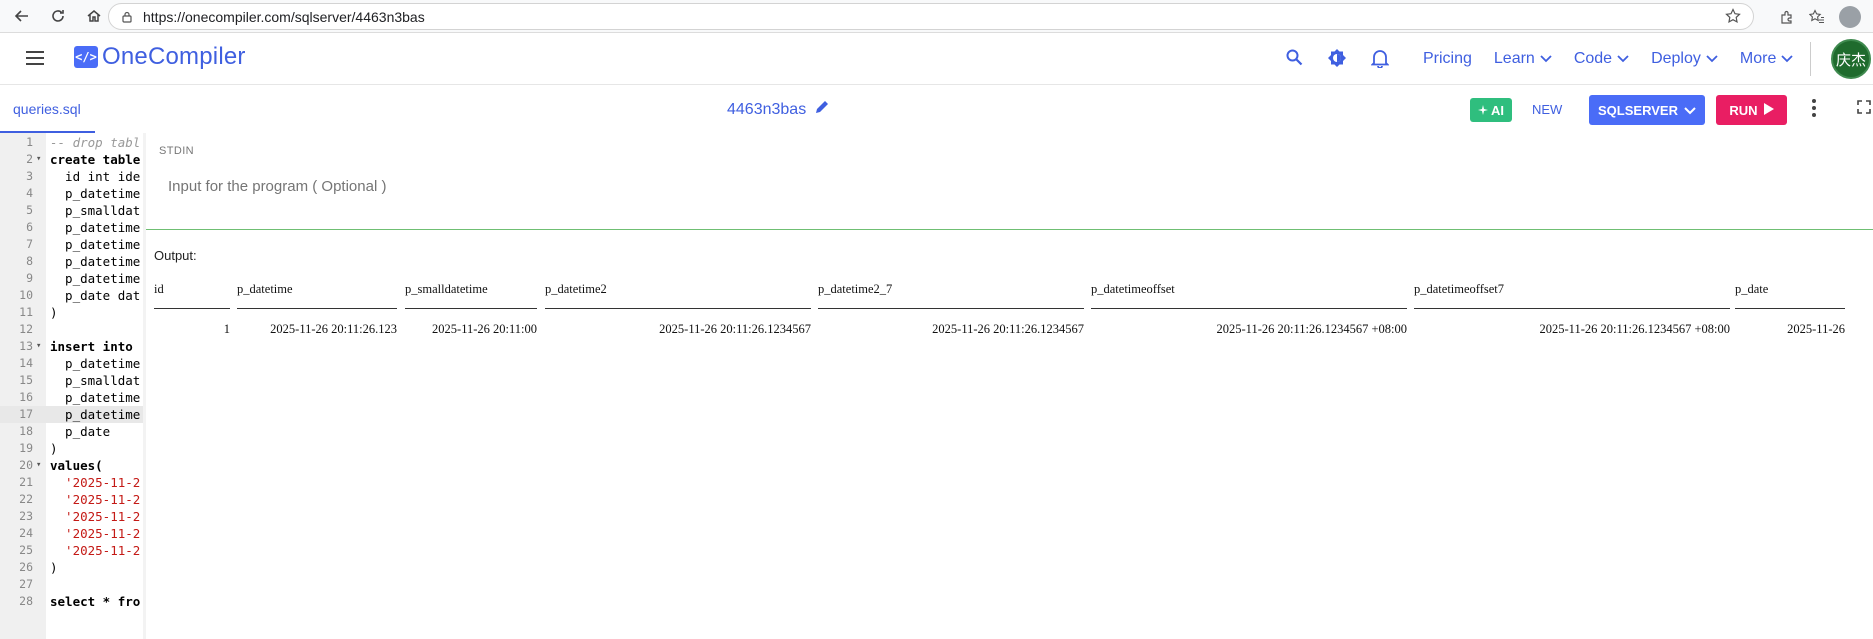 This screenshot has width=1873, height=639. What do you see at coordinates (1647, 110) in the screenshot?
I see `language-select-button: SQLSERVER` at bounding box center [1647, 110].